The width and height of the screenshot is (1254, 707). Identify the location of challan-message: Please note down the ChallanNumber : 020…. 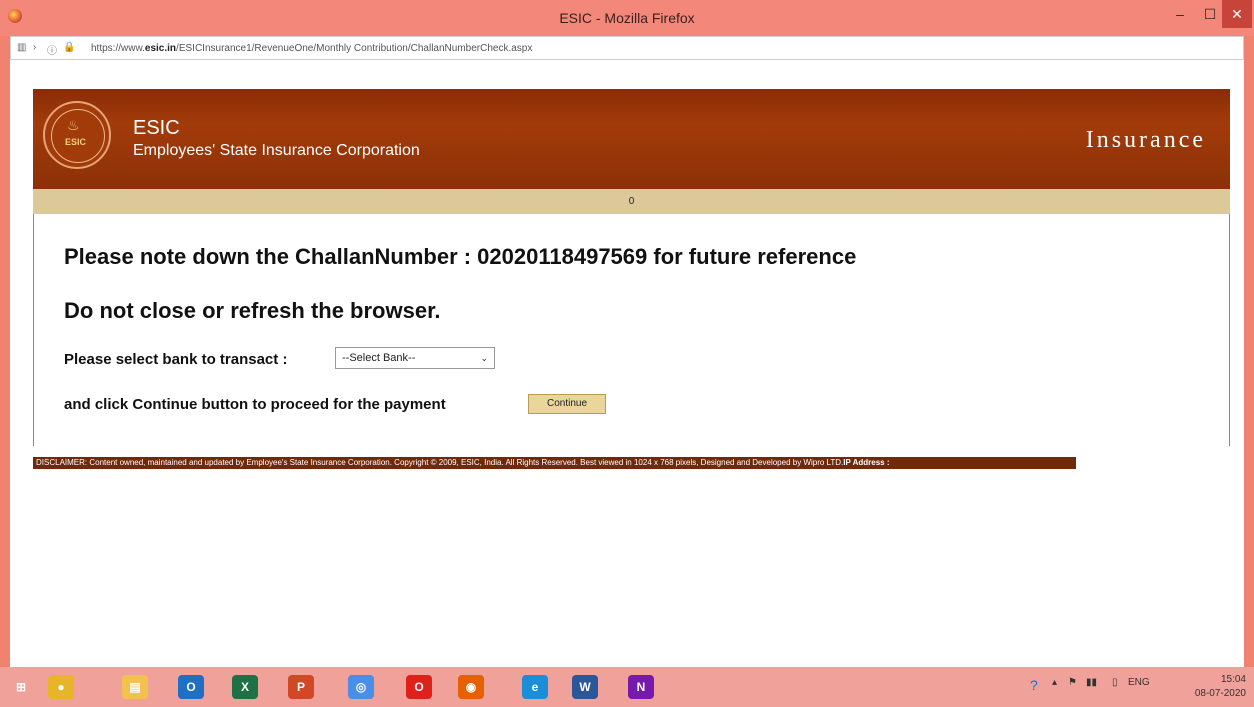
(460, 256).